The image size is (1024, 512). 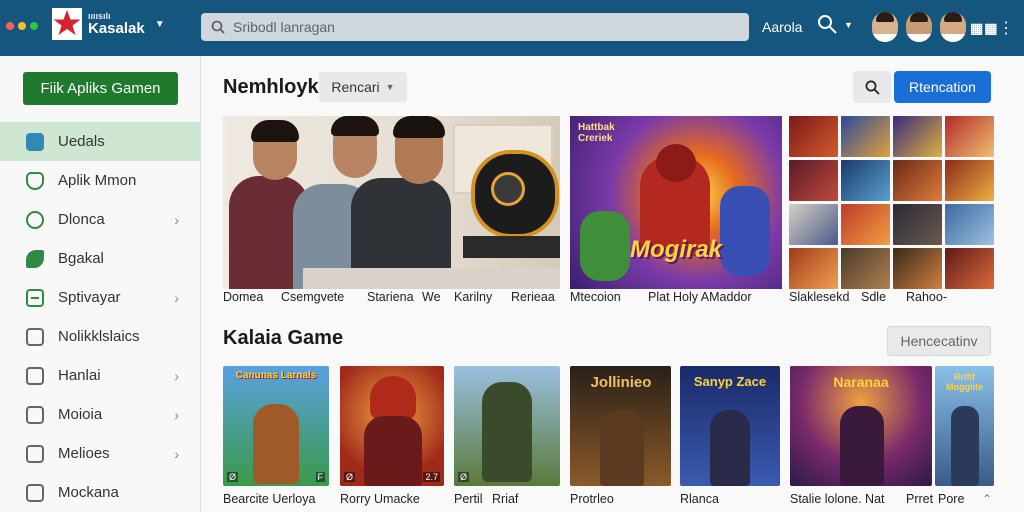 What do you see at coordinates (116, 28) in the screenshot?
I see `logo-title: Kasalak` at bounding box center [116, 28].